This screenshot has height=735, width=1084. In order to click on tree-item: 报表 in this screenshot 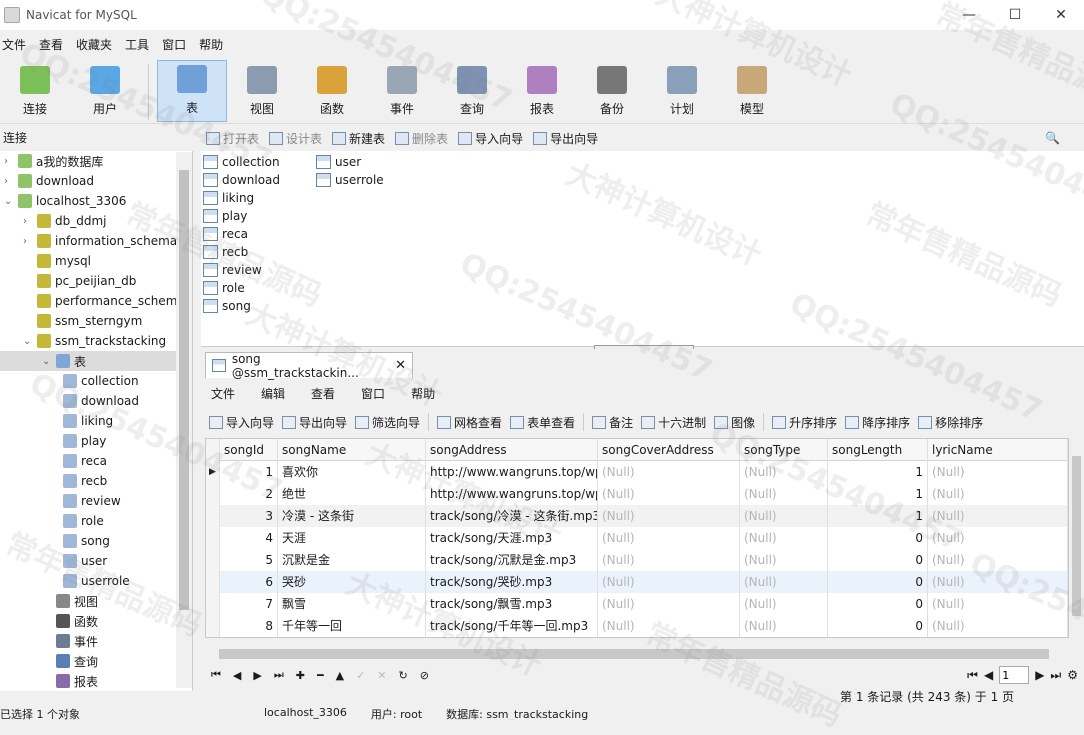, I will do `click(70, 681)`.